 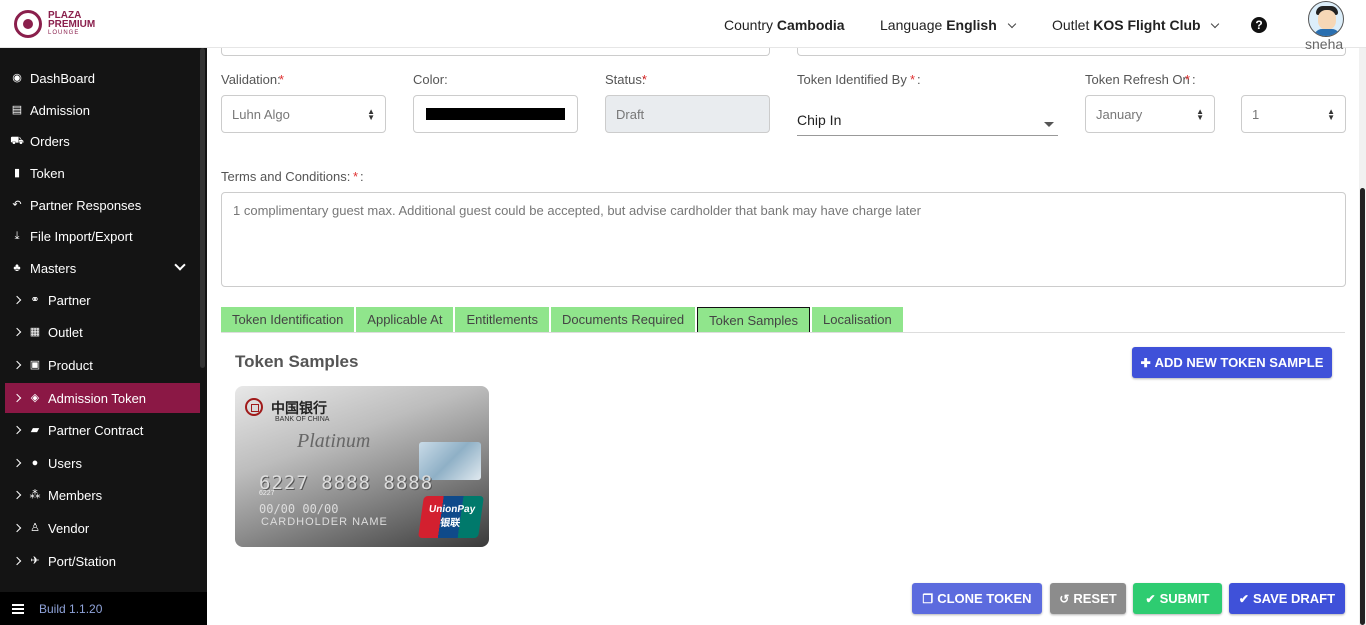 I want to click on color-swatch, so click(x=495, y=114).